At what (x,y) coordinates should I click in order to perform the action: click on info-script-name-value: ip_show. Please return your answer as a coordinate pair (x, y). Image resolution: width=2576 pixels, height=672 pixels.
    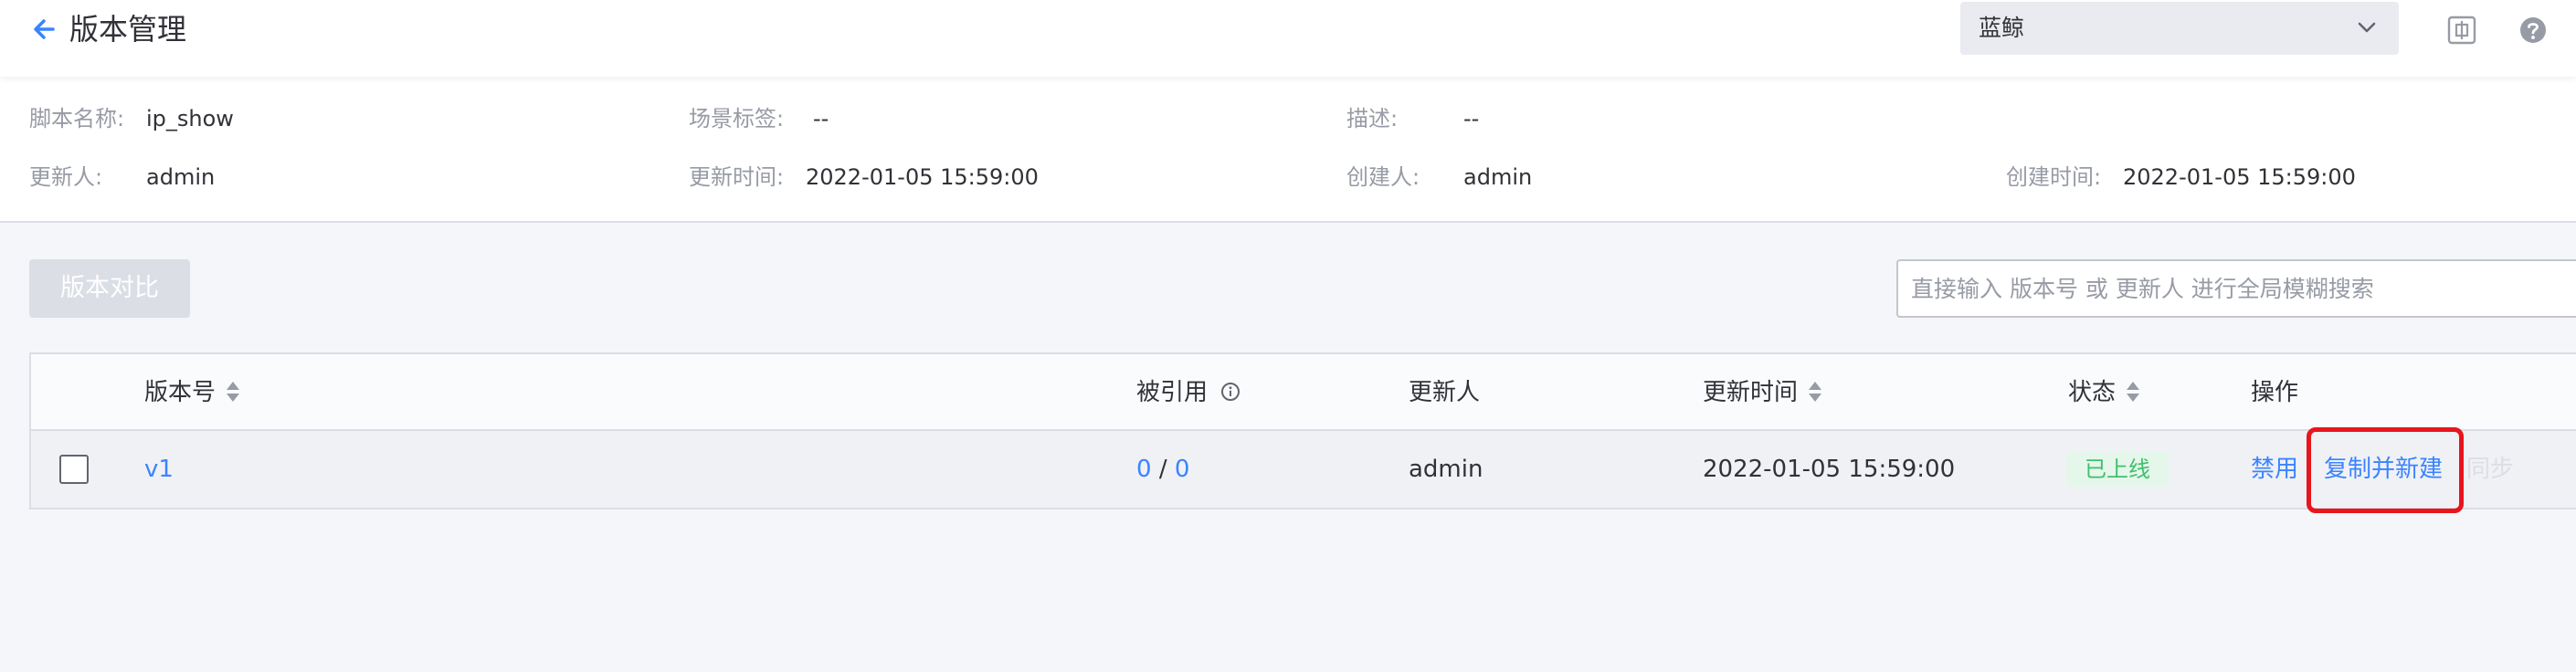
    Looking at the image, I should click on (190, 119).